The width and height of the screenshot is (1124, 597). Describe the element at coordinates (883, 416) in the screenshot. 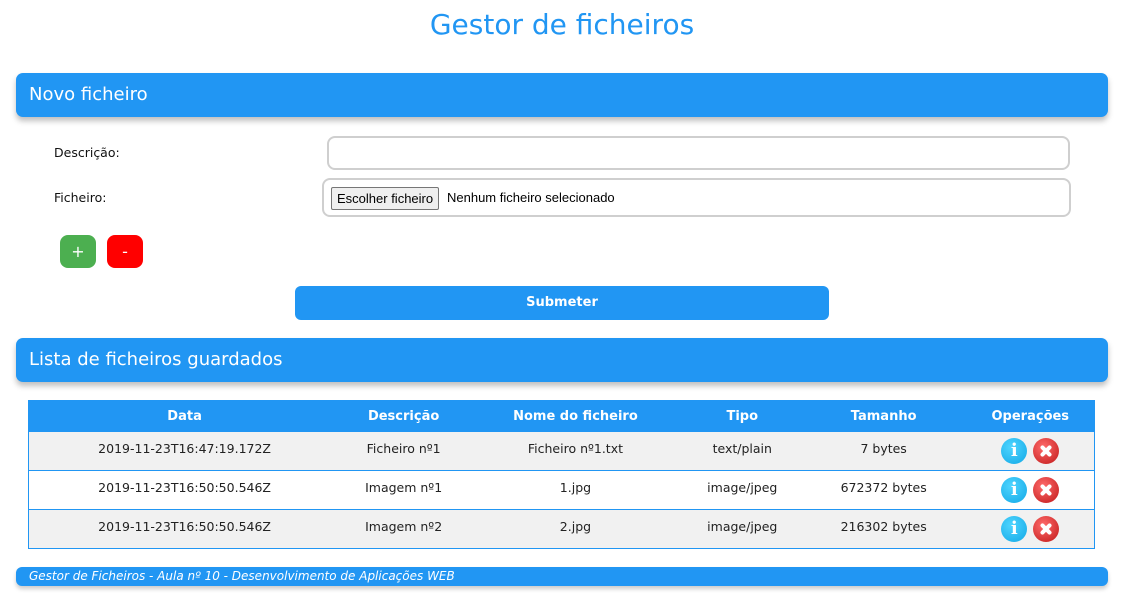

I see `column-header-size: Tamanho` at that location.